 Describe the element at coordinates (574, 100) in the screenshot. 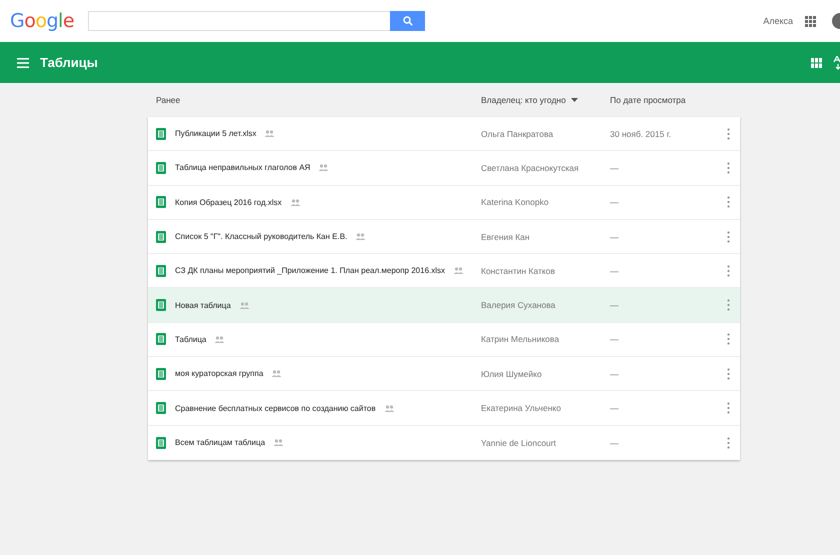

I see `caret-icon` at that location.